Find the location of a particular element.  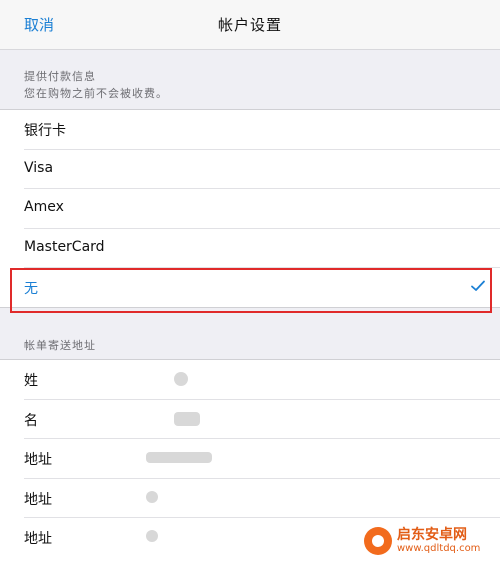

billing-section-header: 帐单寄送地址 is located at coordinates (60, 345).